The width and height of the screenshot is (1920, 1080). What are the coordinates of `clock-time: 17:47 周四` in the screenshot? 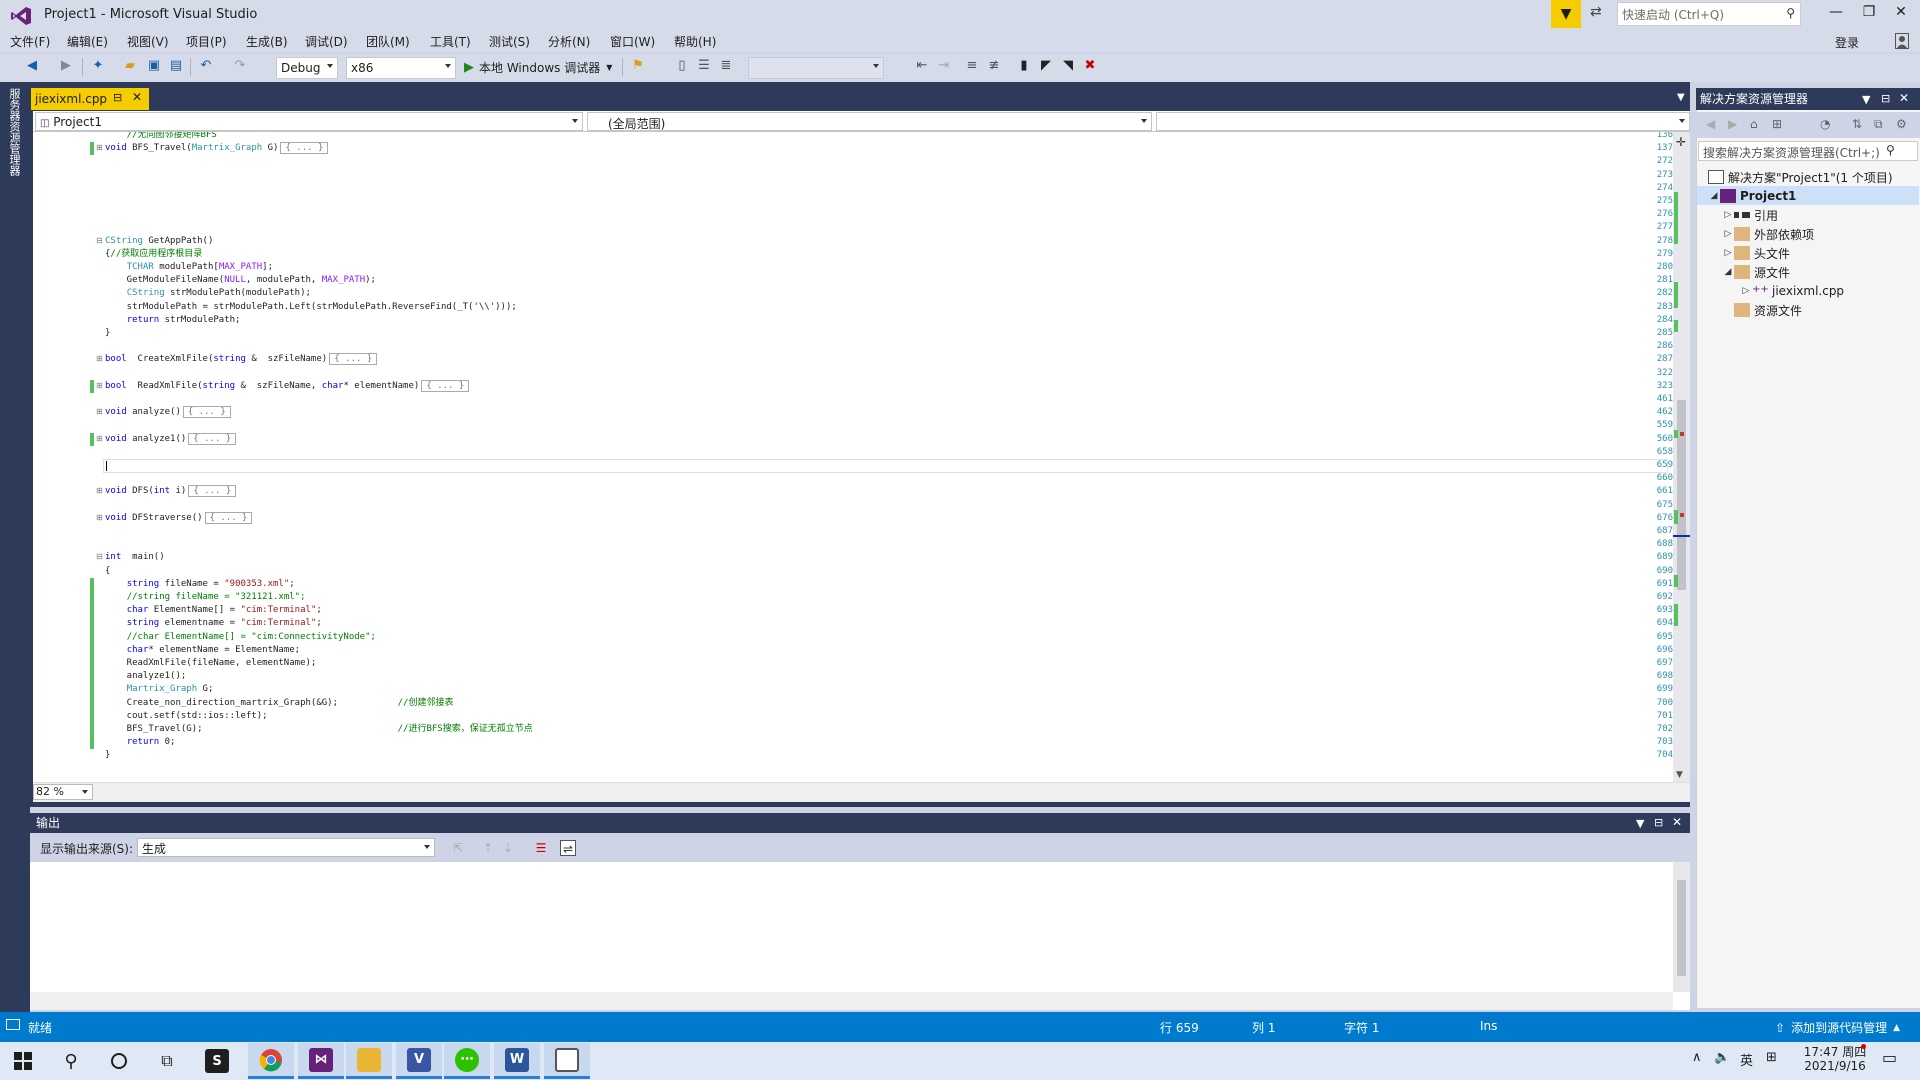 It's located at (1835, 1051).